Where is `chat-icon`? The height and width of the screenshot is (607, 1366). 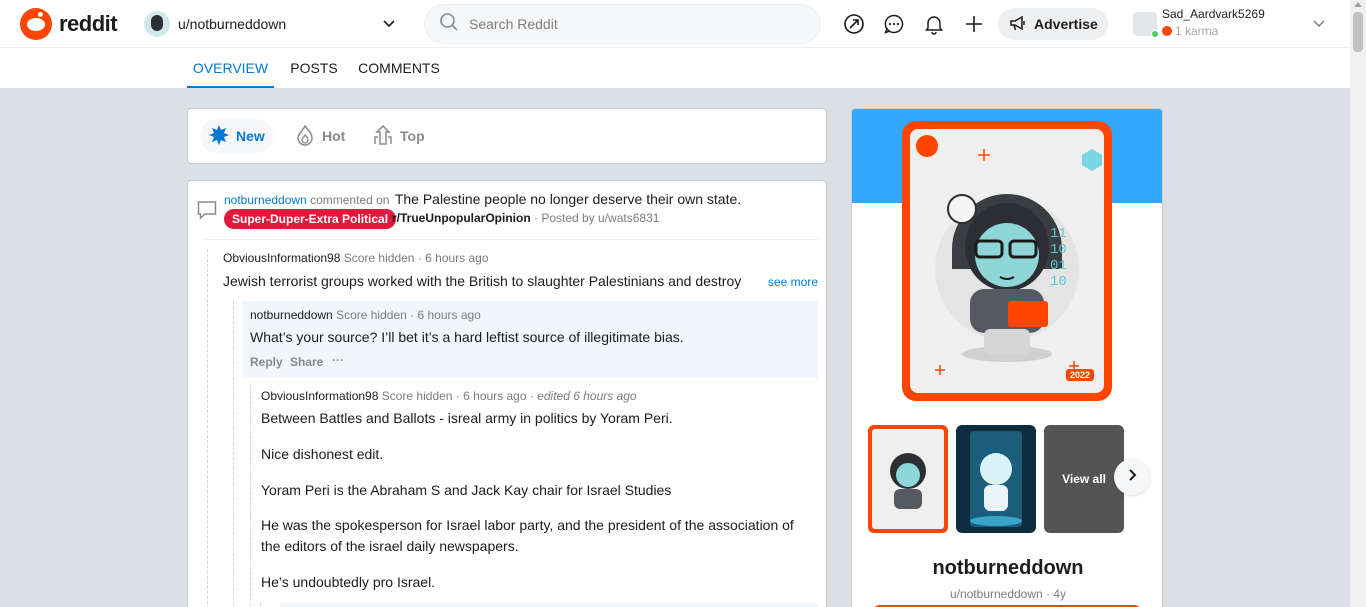 chat-icon is located at coordinates (894, 24).